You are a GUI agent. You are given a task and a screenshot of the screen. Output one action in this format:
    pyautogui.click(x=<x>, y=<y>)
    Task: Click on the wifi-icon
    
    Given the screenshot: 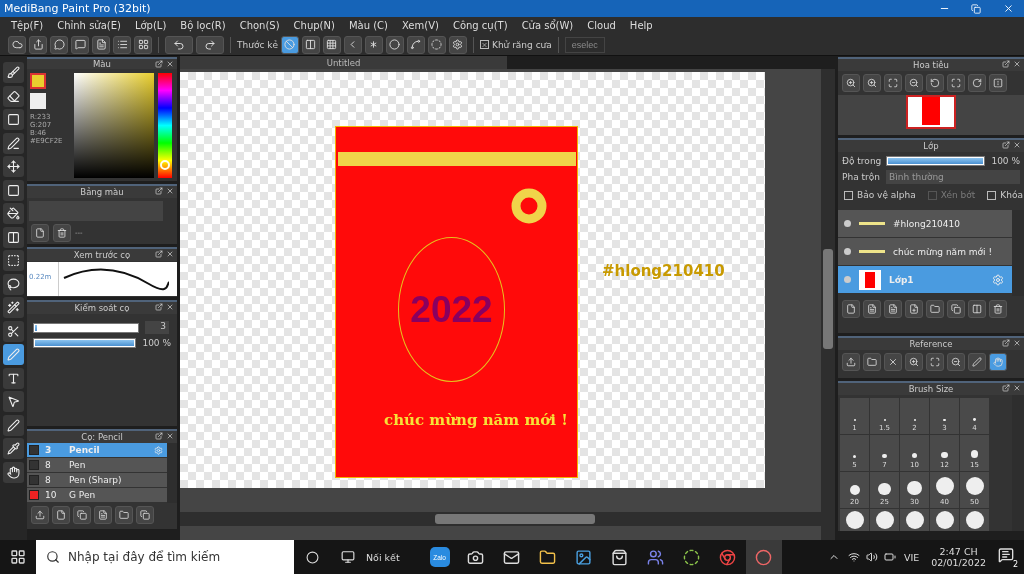 What is the action you would take?
    pyautogui.click(x=853, y=557)
    